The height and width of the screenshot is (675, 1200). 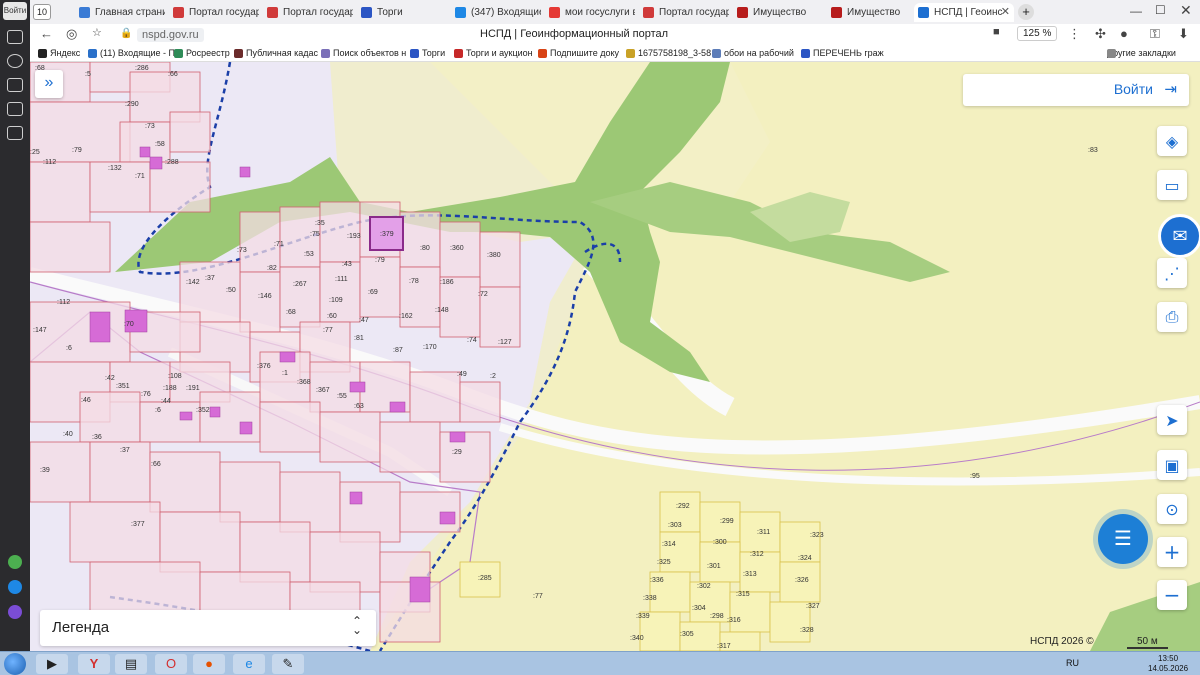 I want to click on cadastral-label: :112, so click(x=49, y=162).